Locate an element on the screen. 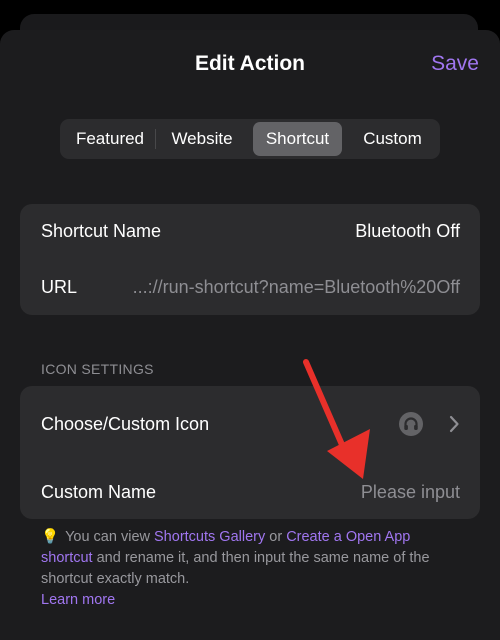 The image size is (500, 640). tab-website: Website is located at coordinates (202, 139).